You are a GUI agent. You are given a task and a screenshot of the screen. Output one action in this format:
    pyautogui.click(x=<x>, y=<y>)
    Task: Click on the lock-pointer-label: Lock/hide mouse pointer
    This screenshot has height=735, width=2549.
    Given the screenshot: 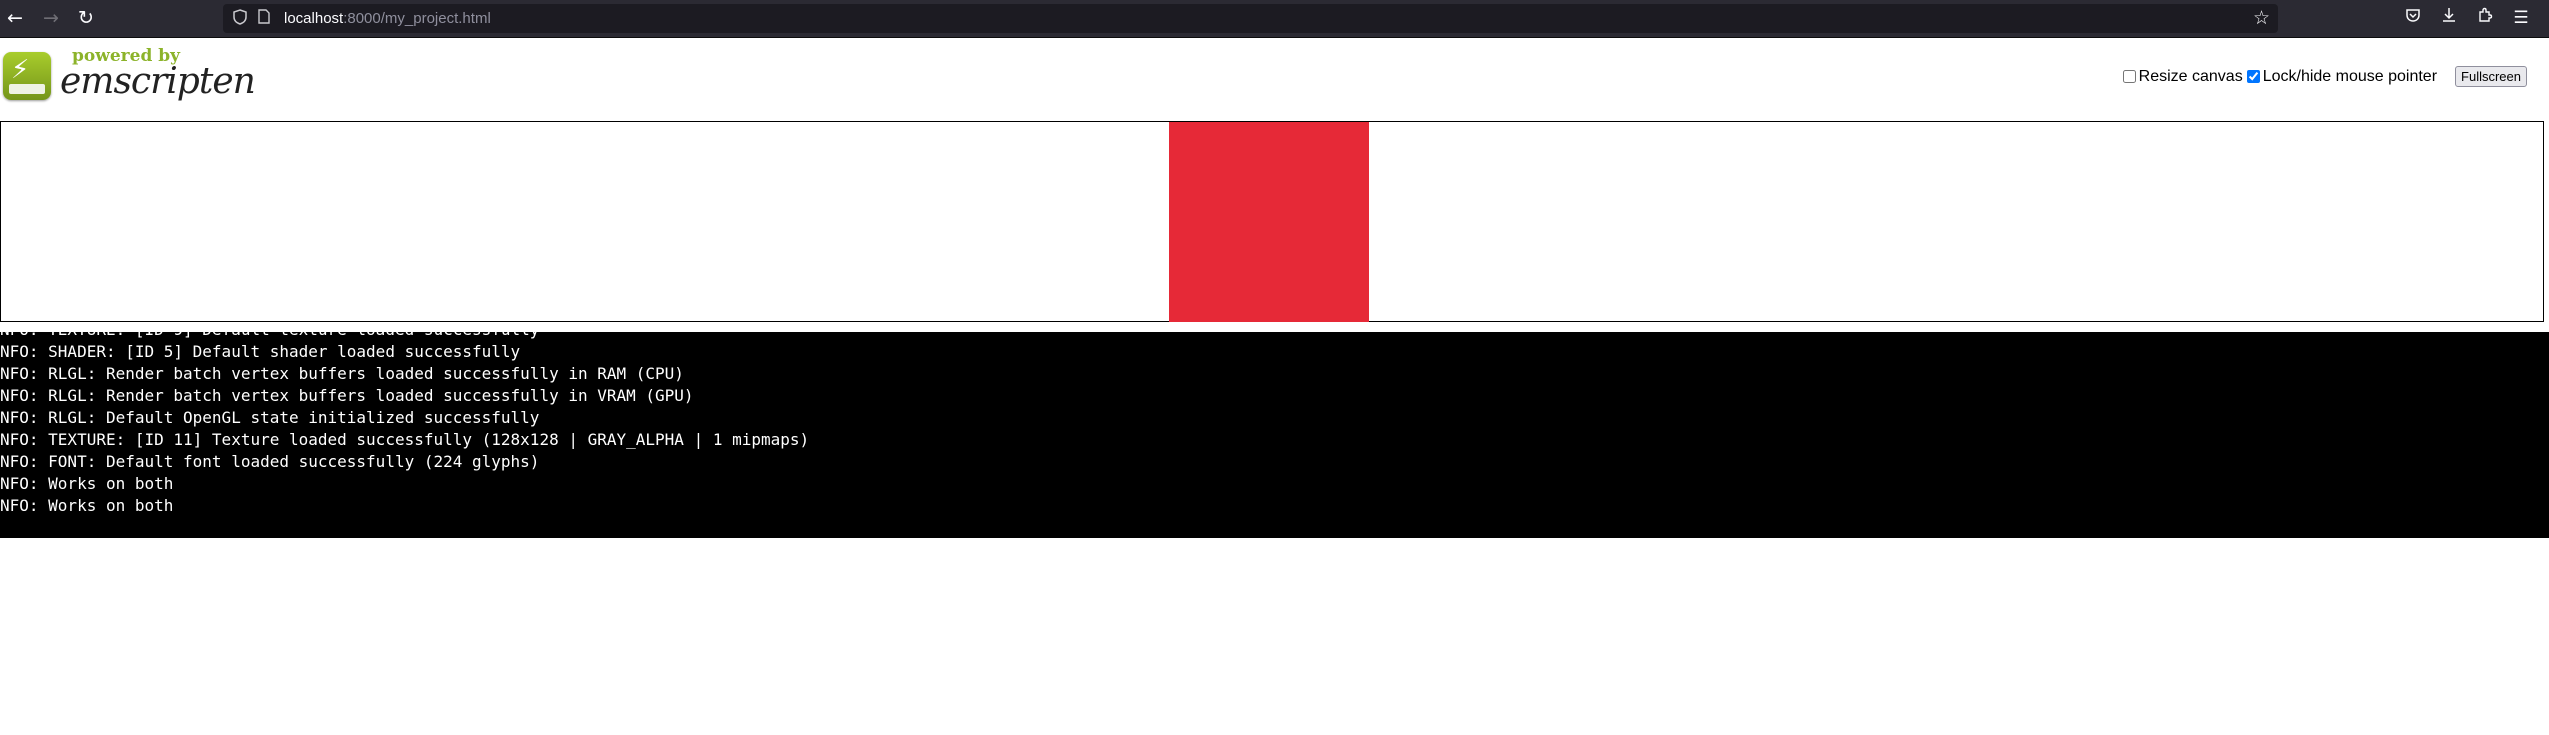 What is the action you would take?
    pyautogui.click(x=2350, y=76)
    